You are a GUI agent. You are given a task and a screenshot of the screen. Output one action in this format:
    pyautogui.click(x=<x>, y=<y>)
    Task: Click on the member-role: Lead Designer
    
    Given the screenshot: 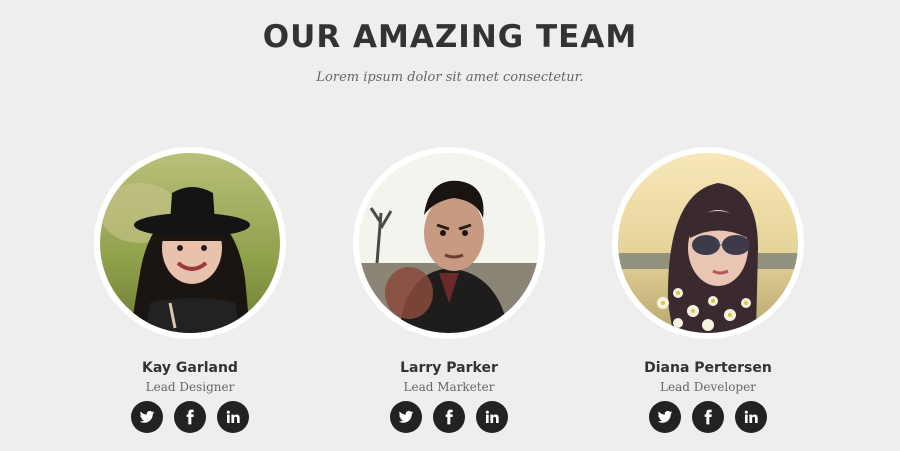 What is the action you would take?
    pyautogui.click(x=190, y=387)
    